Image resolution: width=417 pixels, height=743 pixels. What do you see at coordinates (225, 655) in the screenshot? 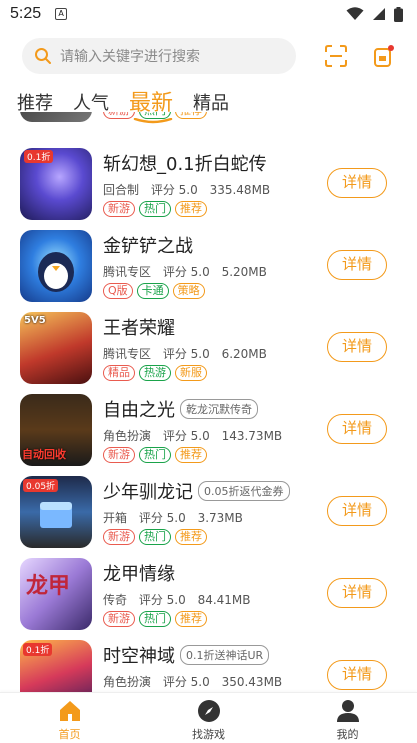
I see `promo-badge: 0.1折送神话UR` at bounding box center [225, 655].